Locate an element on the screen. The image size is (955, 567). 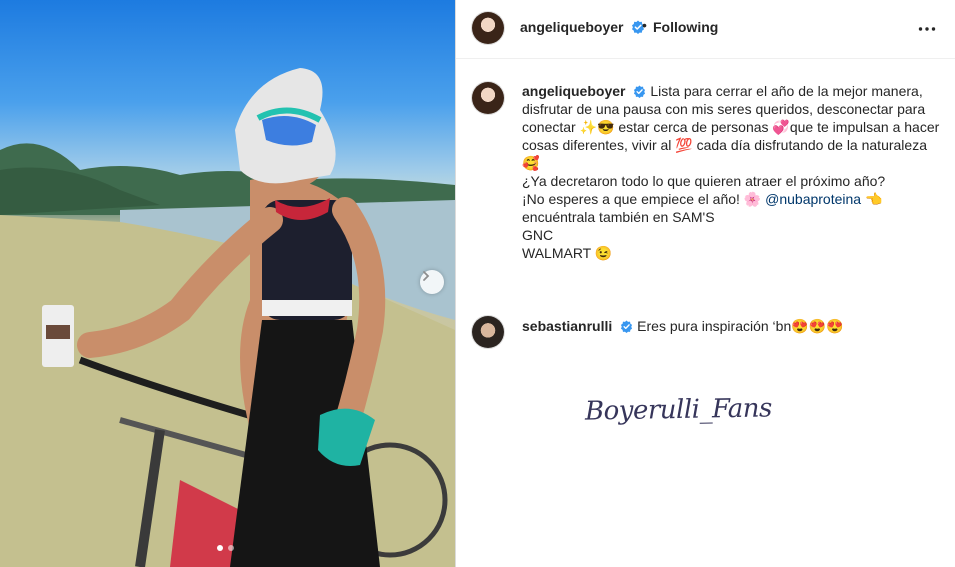
carousel-dot-active is located at coordinates (220, 548).